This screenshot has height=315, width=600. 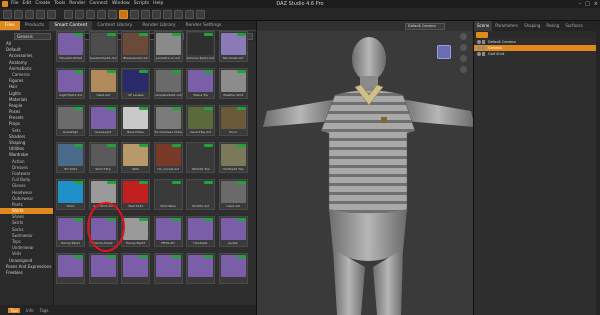 What do you see at coordinates (506, 26) in the screenshot?
I see `tab-parameters: Parameters` at bounding box center [506, 26].